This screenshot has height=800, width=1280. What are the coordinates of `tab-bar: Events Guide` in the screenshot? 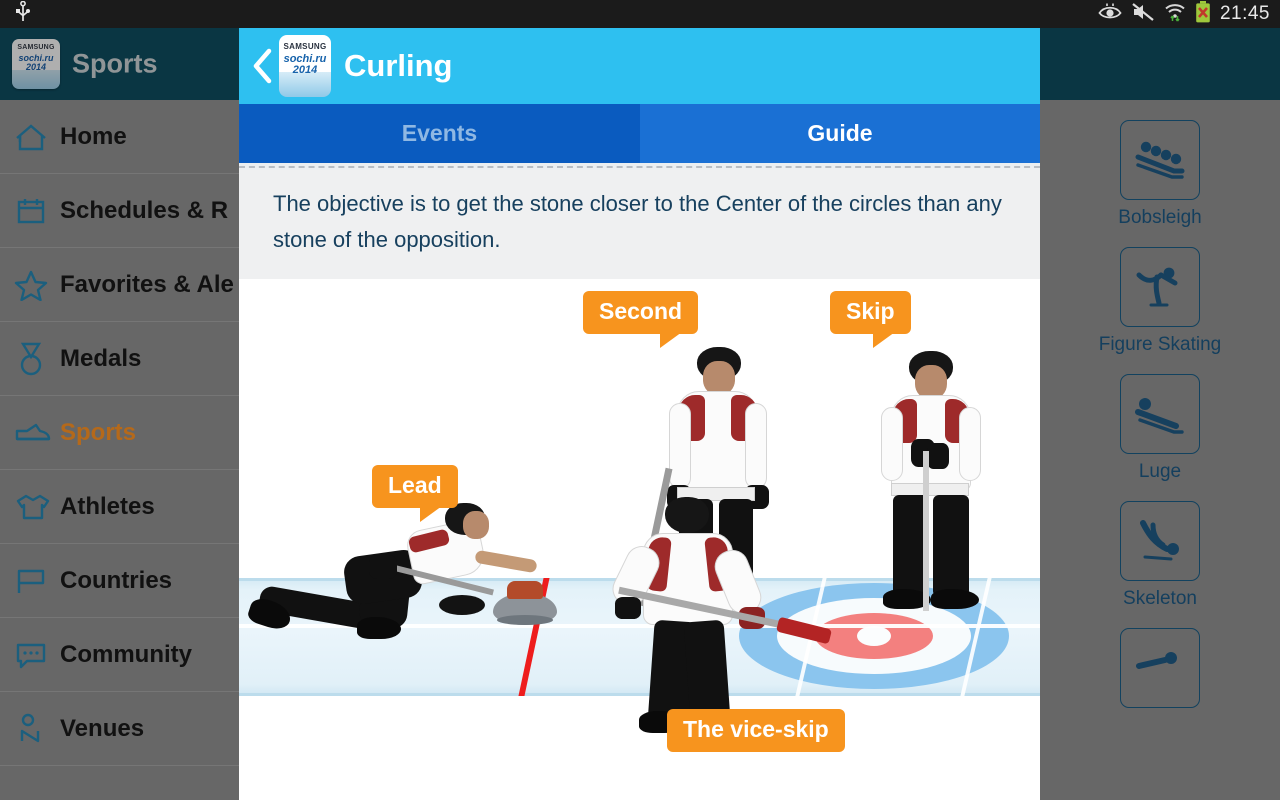 It's located at (639, 133).